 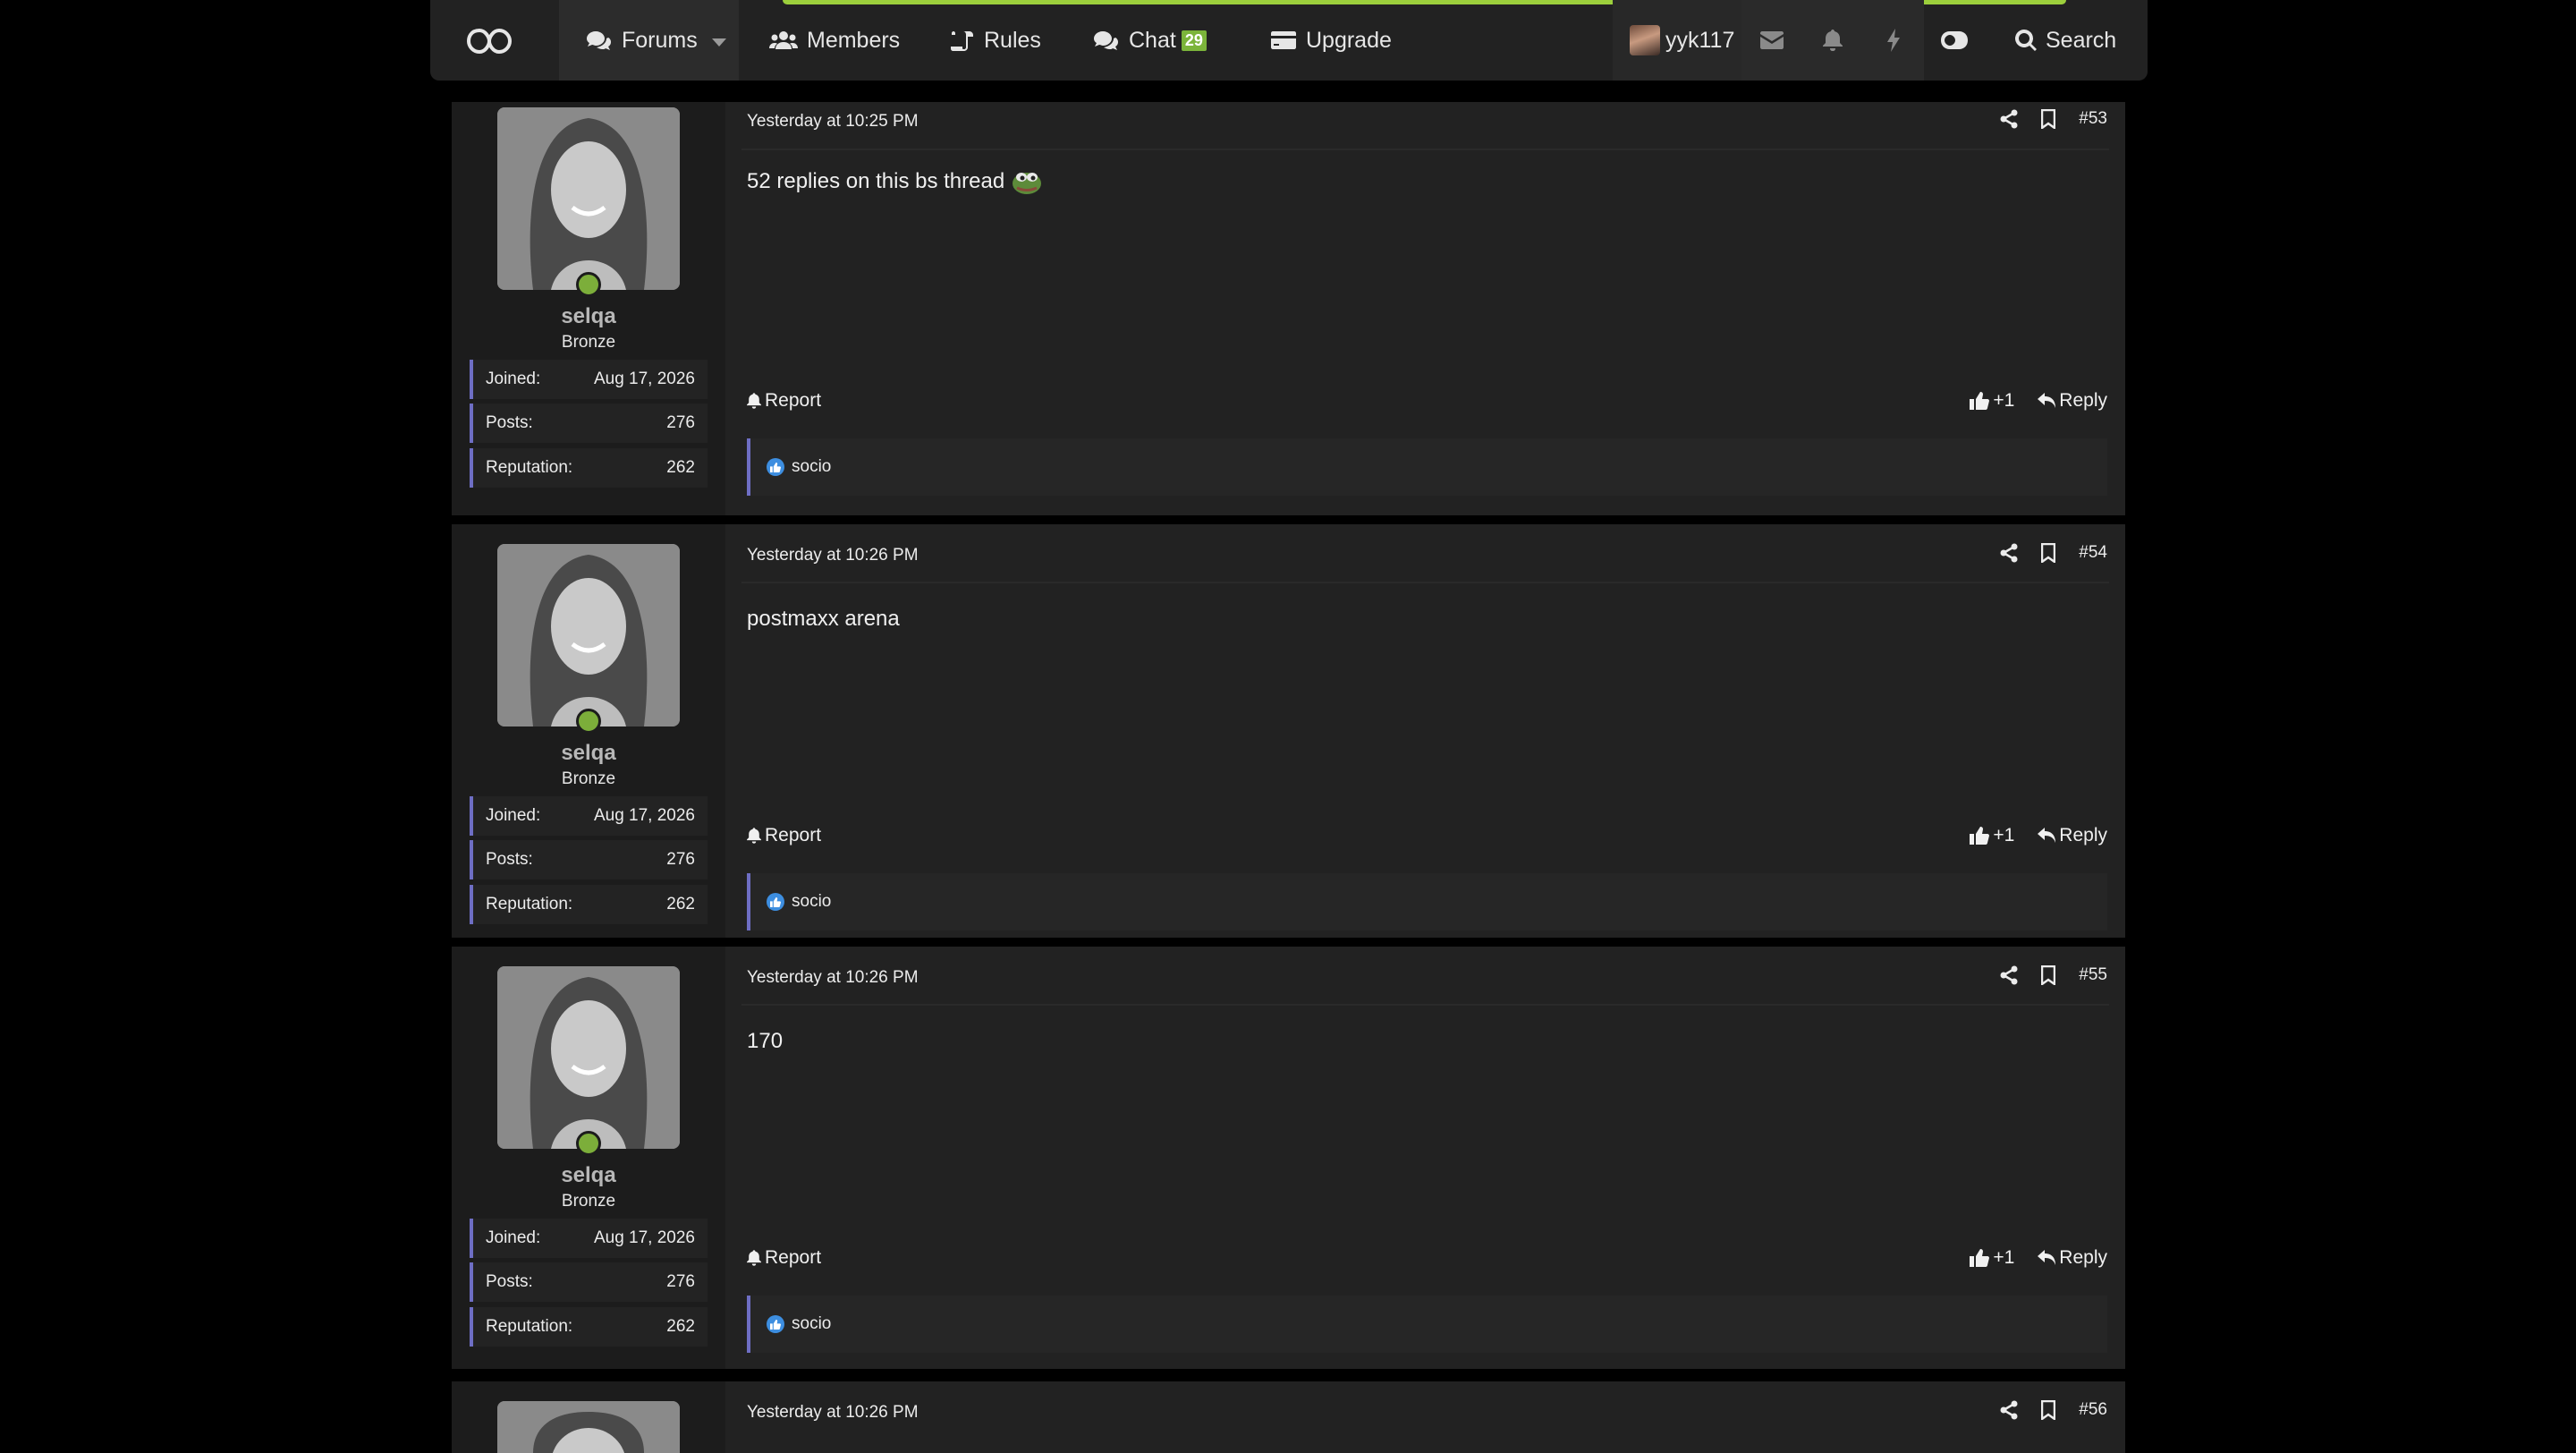 What do you see at coordinates (2093, 1410) in the screenshot?
I see `post-number: #56` at bounding box center [2093, 1410].